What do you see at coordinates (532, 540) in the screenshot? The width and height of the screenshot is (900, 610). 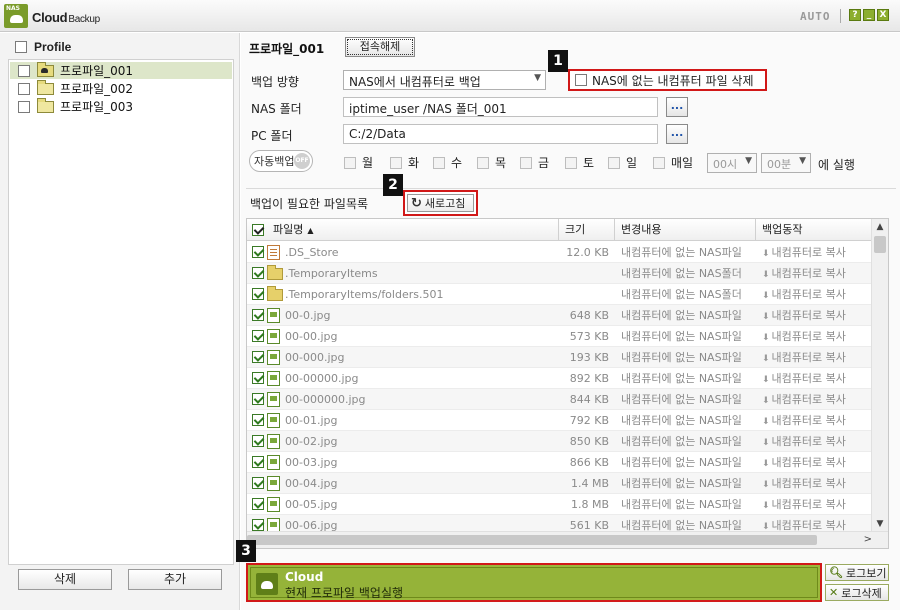 I see `hscroll-thumb` at bounding box center [532, 540].